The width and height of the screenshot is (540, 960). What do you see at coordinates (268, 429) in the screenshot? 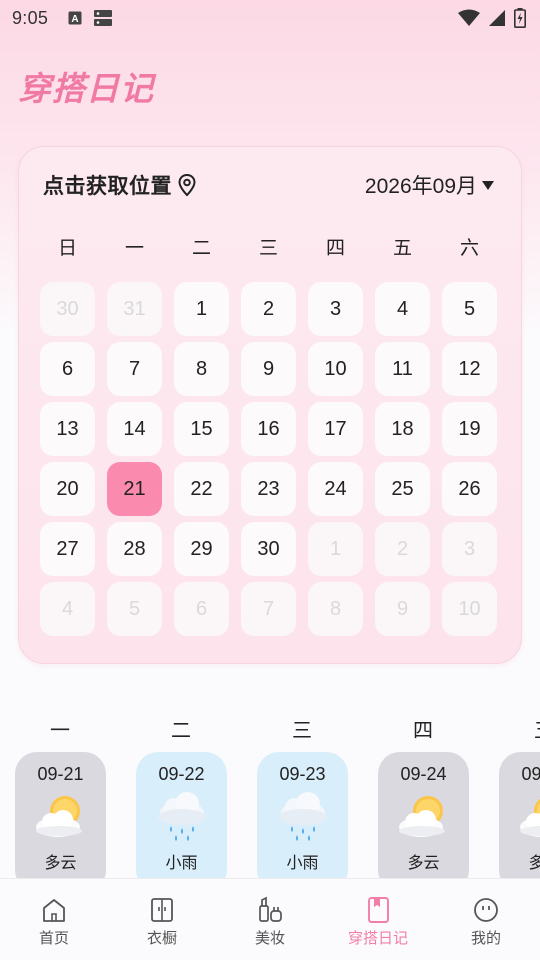
I see `calendar-day: 16` at bounding box center [268, 429].